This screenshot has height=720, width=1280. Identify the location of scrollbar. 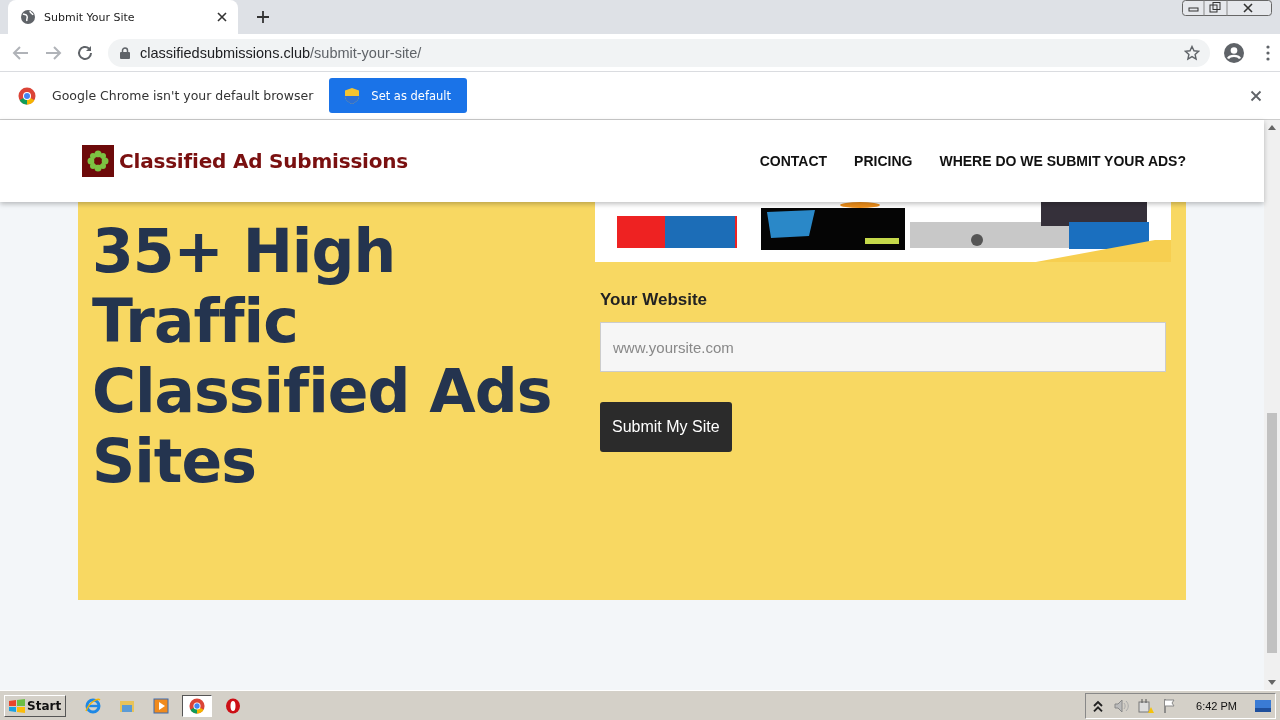
(1272, 405).